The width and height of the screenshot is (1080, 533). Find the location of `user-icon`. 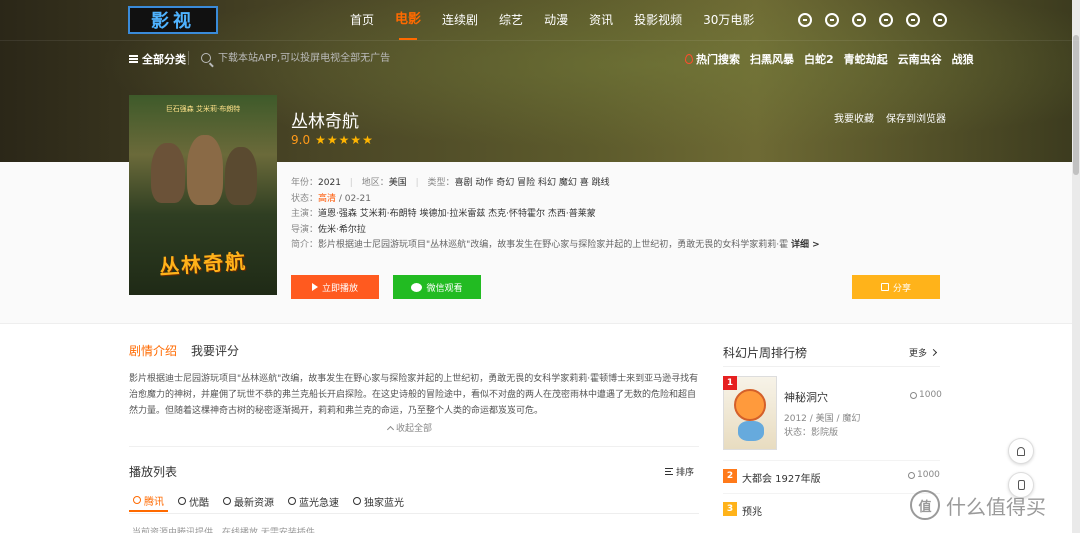

user-icon is located at coordinates (940, 20).